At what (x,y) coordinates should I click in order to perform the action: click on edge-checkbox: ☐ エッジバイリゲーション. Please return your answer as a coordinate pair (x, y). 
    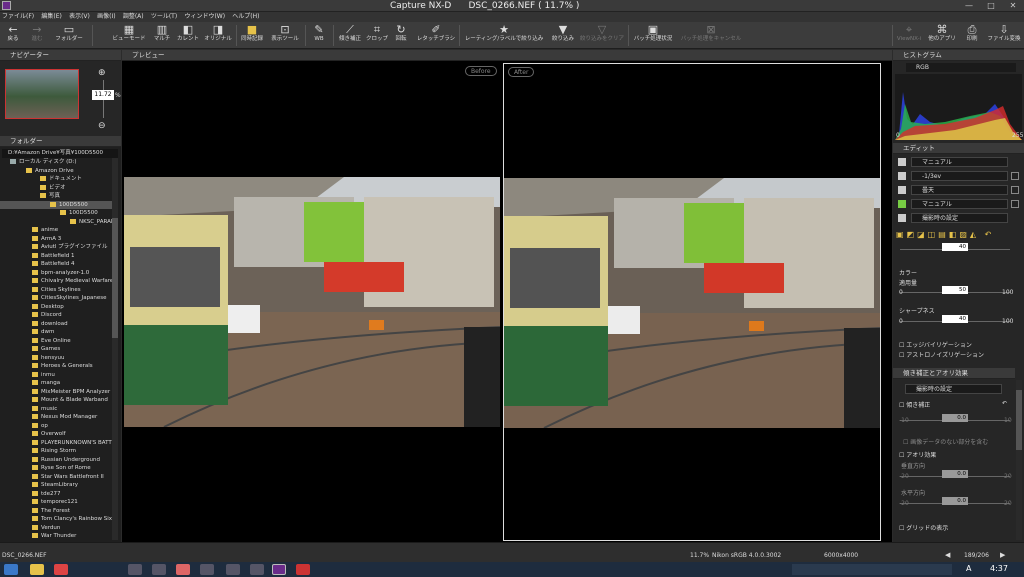
    Looking at the image, I should click on (935, 344).